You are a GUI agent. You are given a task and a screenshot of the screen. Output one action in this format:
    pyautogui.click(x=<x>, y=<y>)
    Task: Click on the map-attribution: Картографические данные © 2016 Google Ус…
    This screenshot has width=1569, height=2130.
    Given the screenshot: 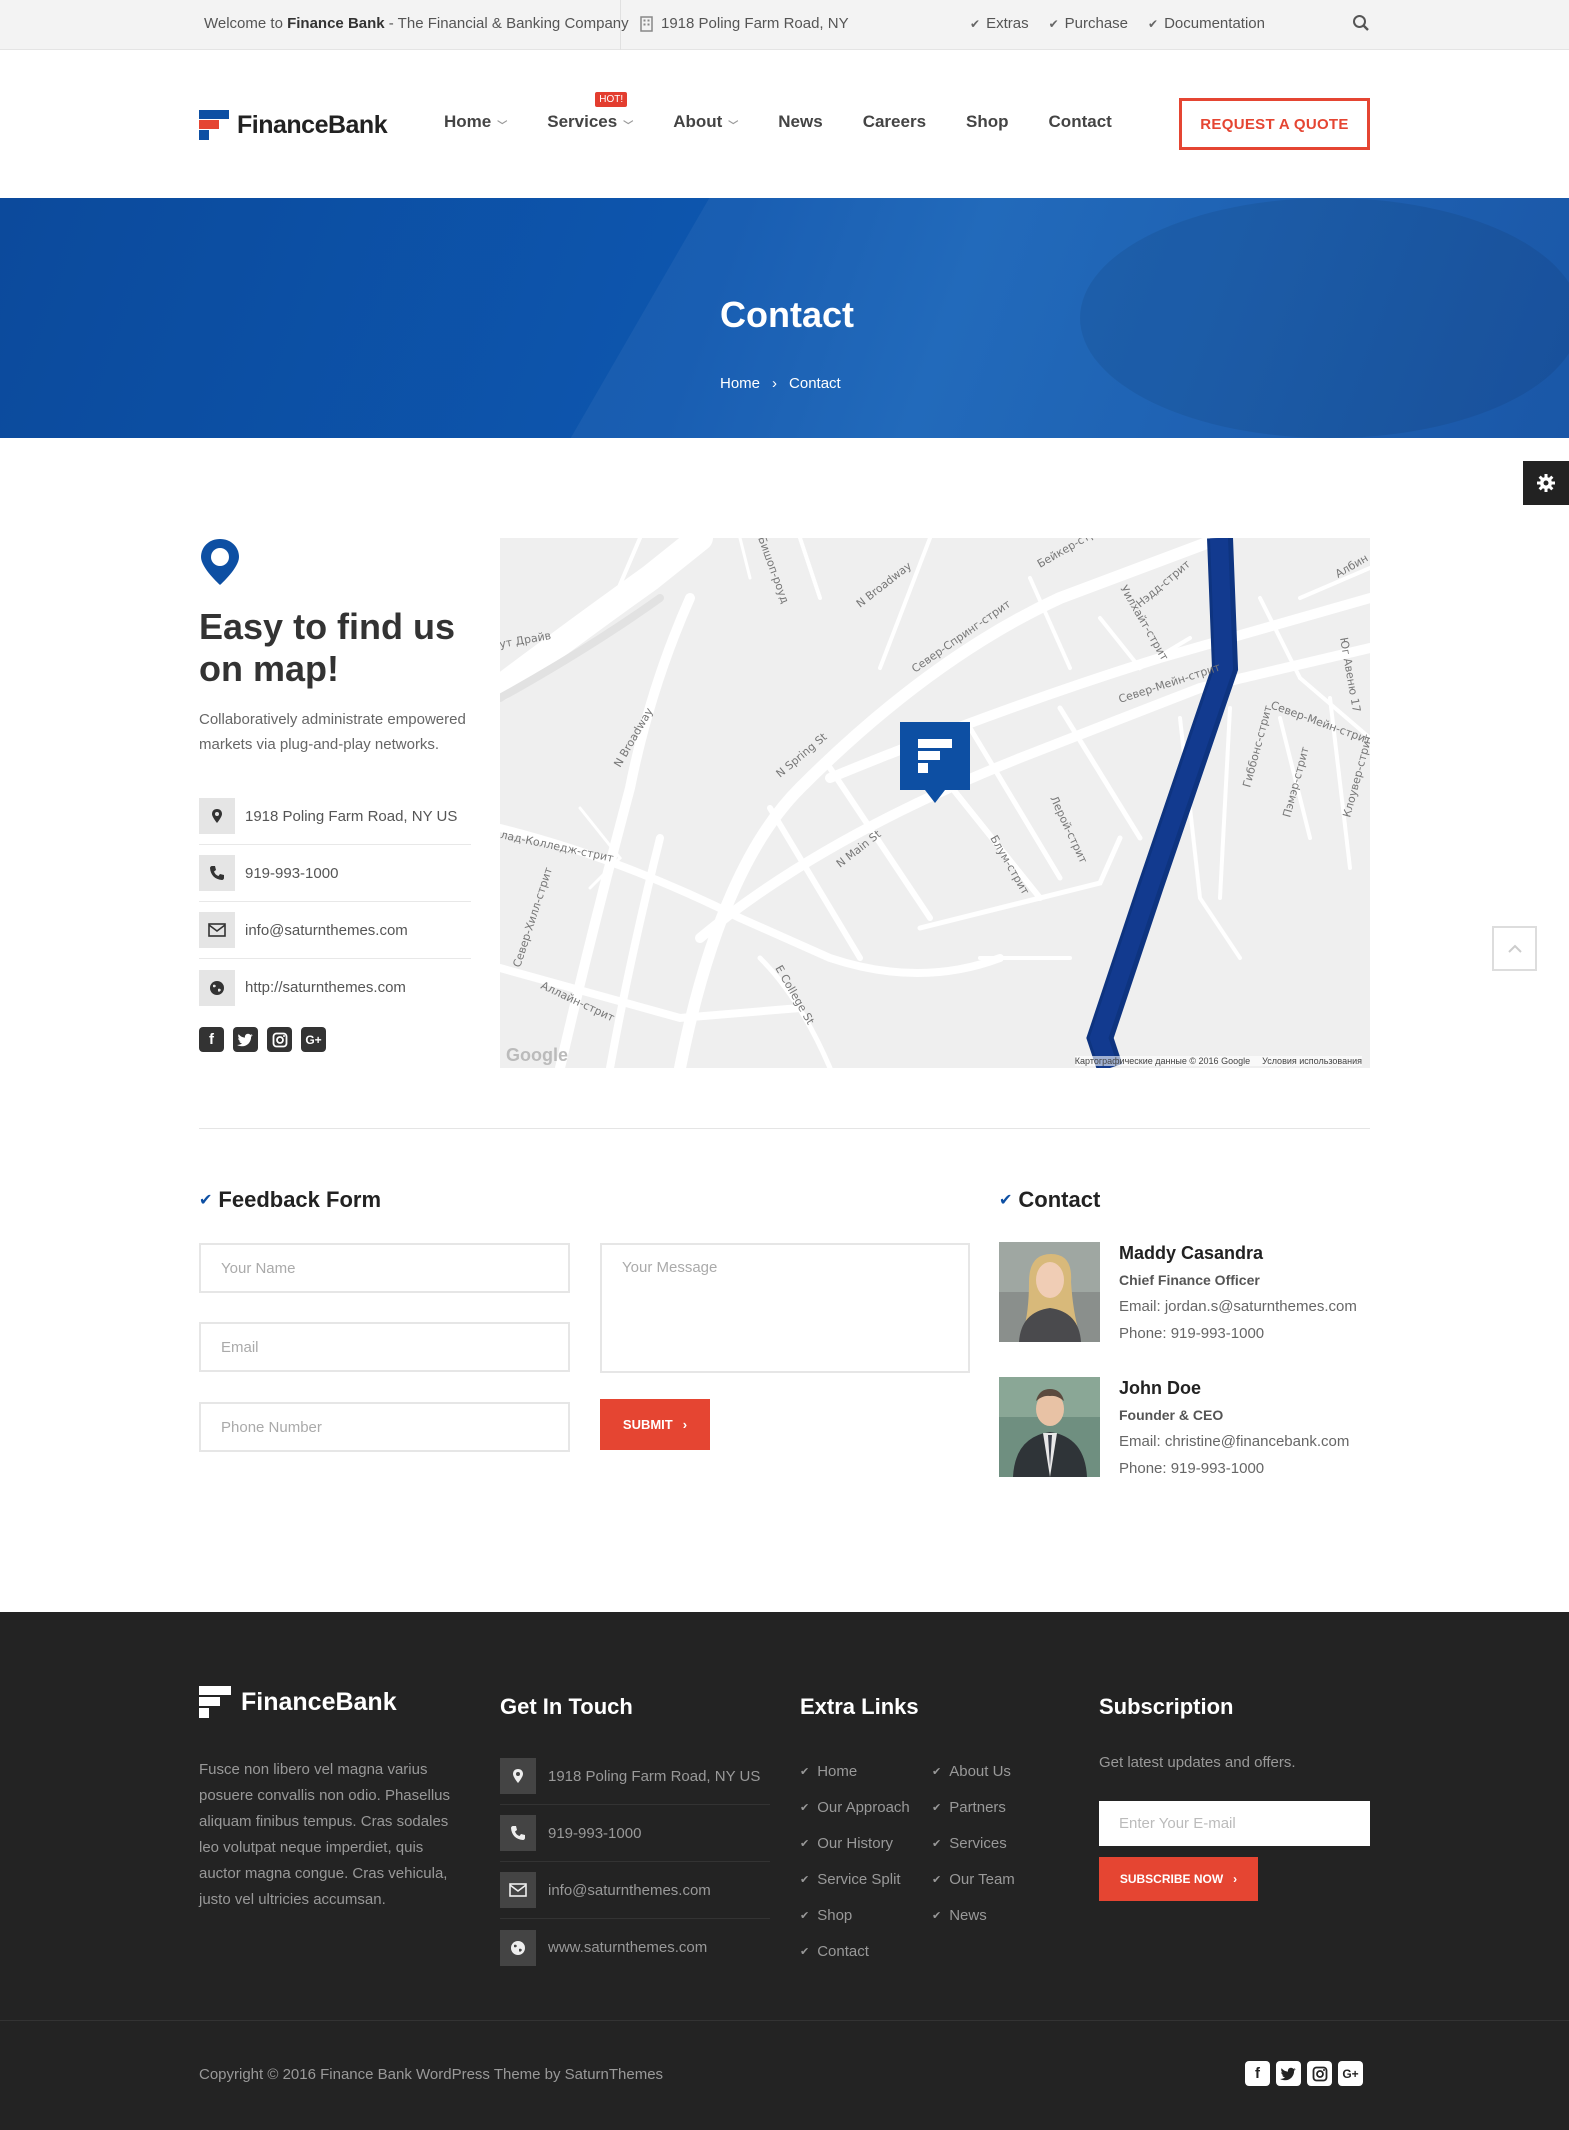 What is the action you would take?
    pyautogui.click(x=1218, y=1061)
    